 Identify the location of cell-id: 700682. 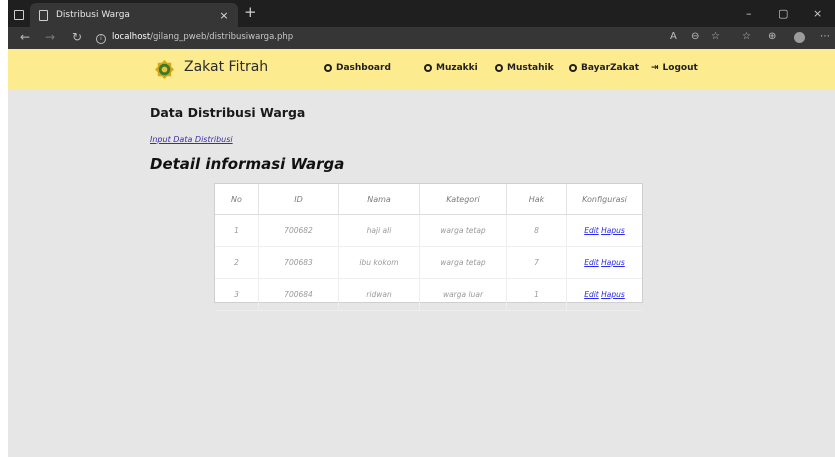
(298, 230).